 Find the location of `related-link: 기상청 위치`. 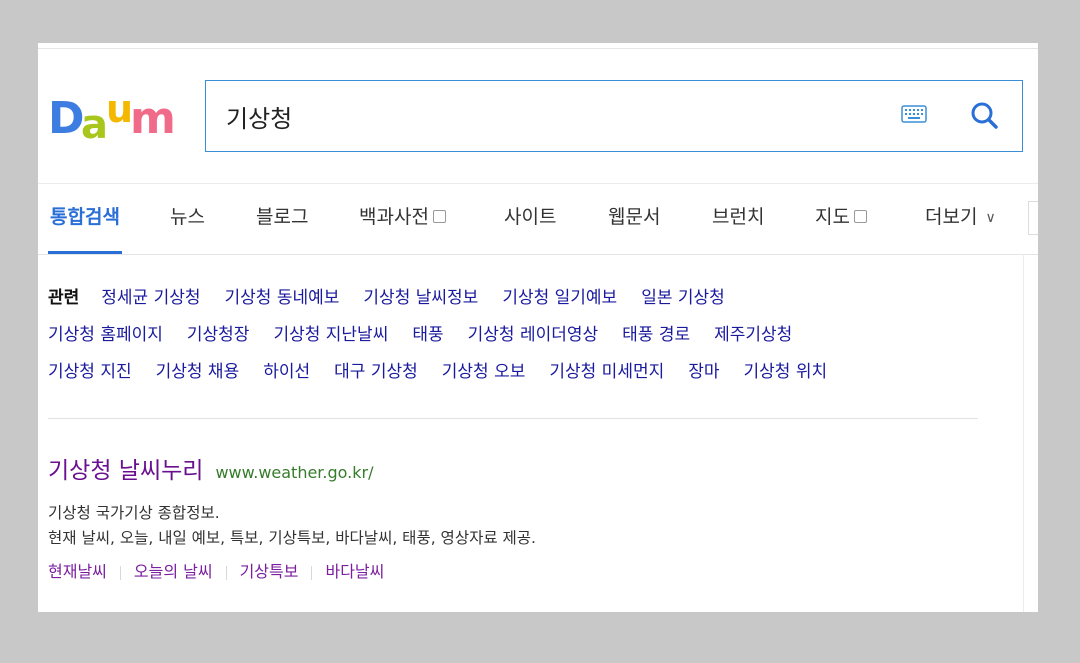

related-link: 기상청 위치 is located at coordinates (786, 372).